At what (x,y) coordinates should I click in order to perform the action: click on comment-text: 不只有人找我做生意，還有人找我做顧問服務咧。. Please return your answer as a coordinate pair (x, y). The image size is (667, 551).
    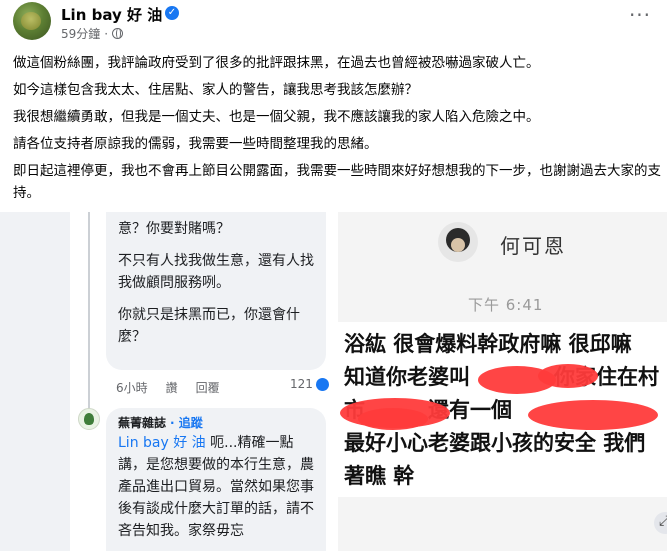
    Looking at the image, I should click on (216, 272).